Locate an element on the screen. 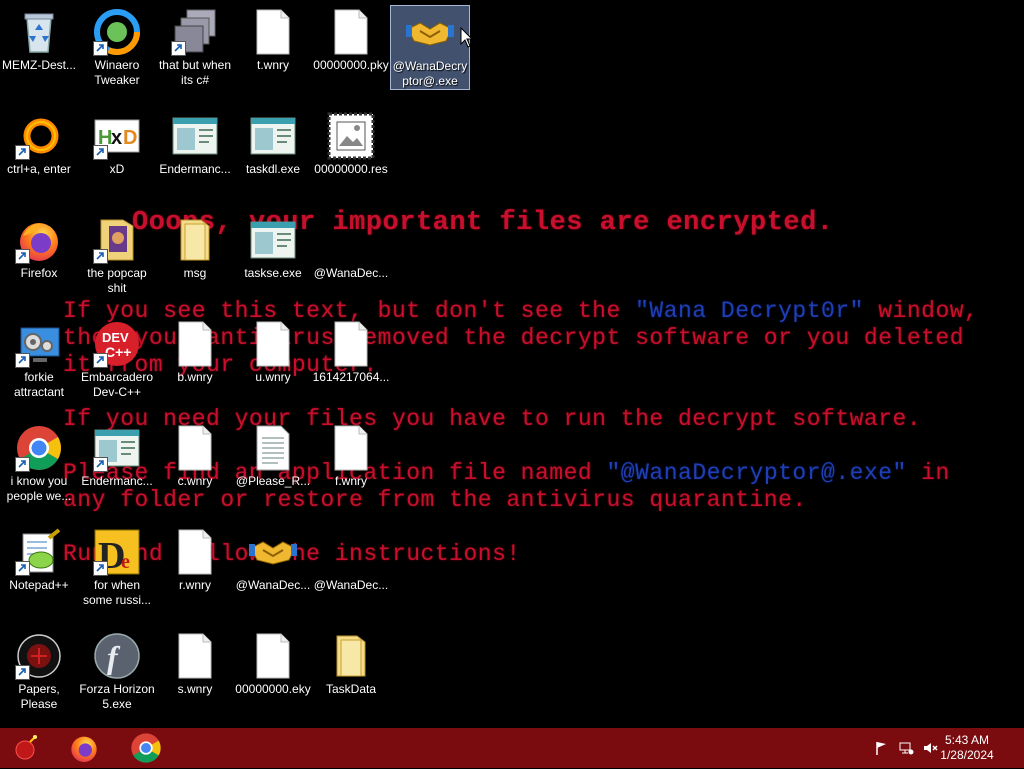 This screenshot has height=769, width=1024. desktop-icon-c-wnry: c.wnry is located at coordinates (195, 452).